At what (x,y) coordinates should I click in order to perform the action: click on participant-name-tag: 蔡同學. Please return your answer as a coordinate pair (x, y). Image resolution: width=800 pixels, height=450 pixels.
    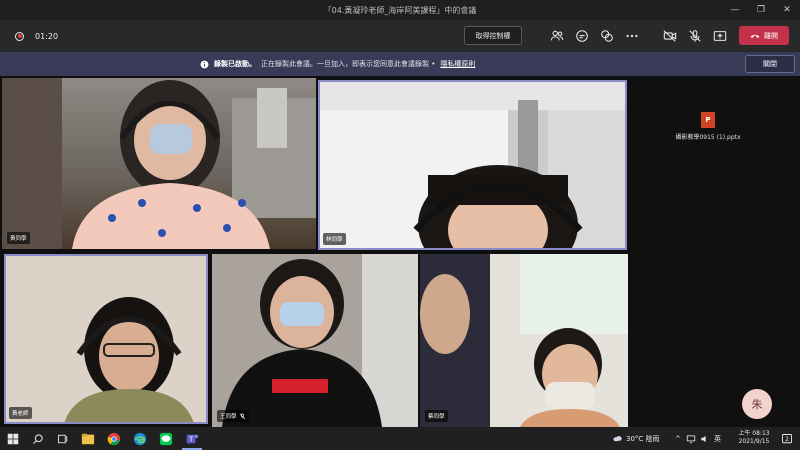
    Looking at the image, I should click on (436, 416).